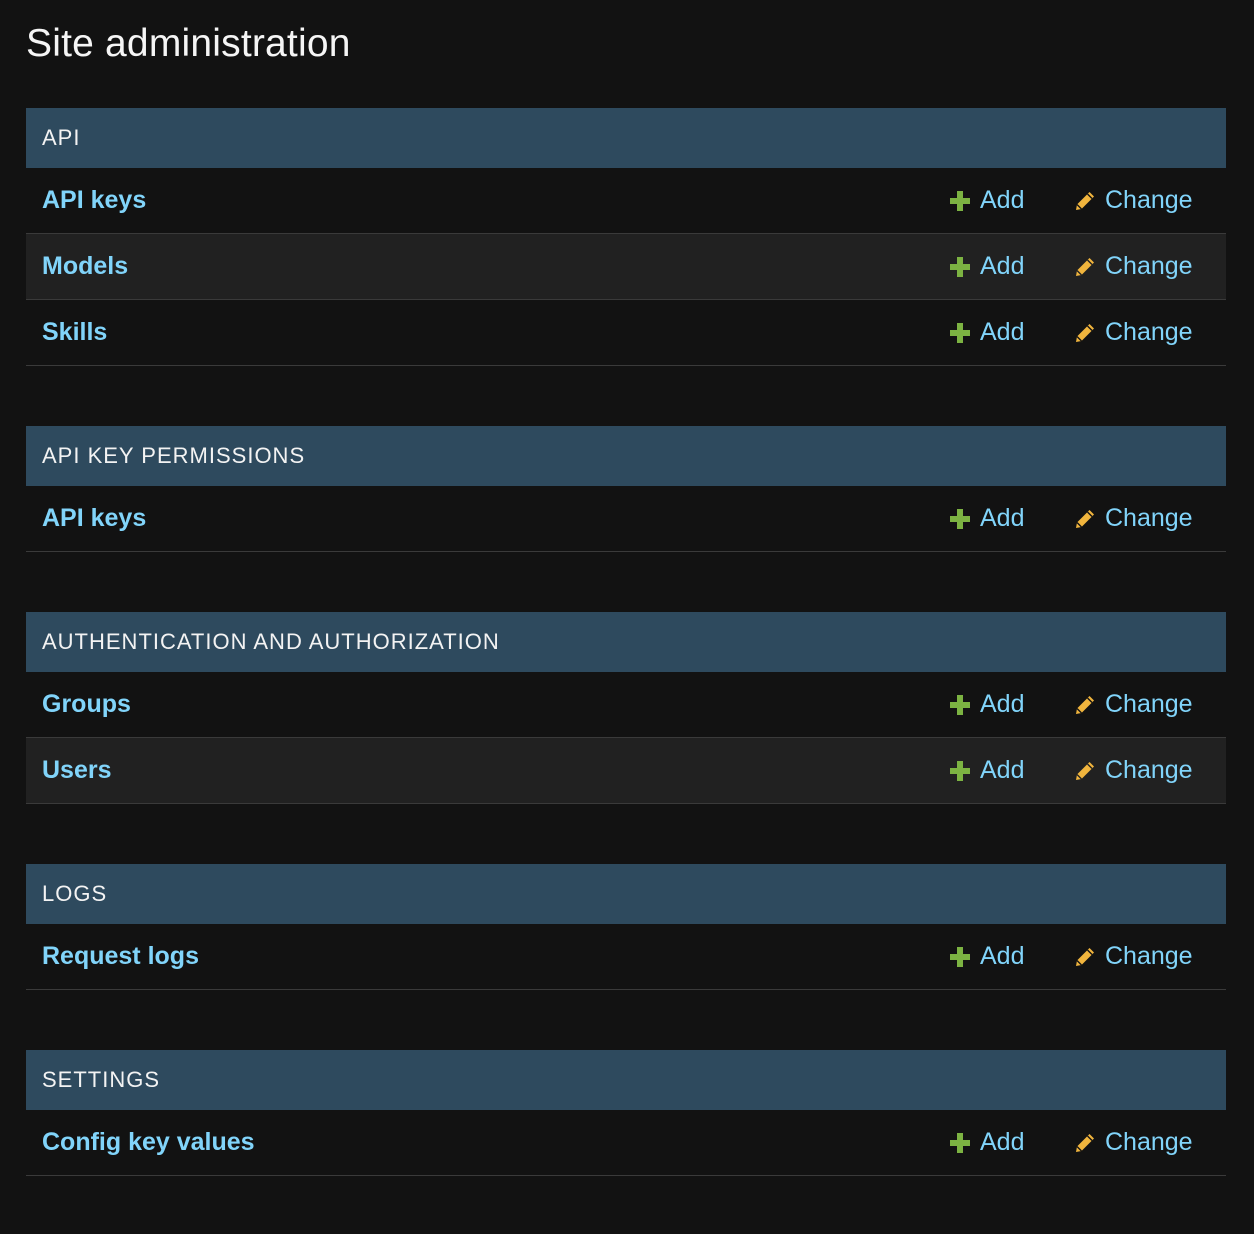 Image resolution: width=1254 pixels, height=1234 pixels. I want to click on model-link-users: Users, so click(77, 770).